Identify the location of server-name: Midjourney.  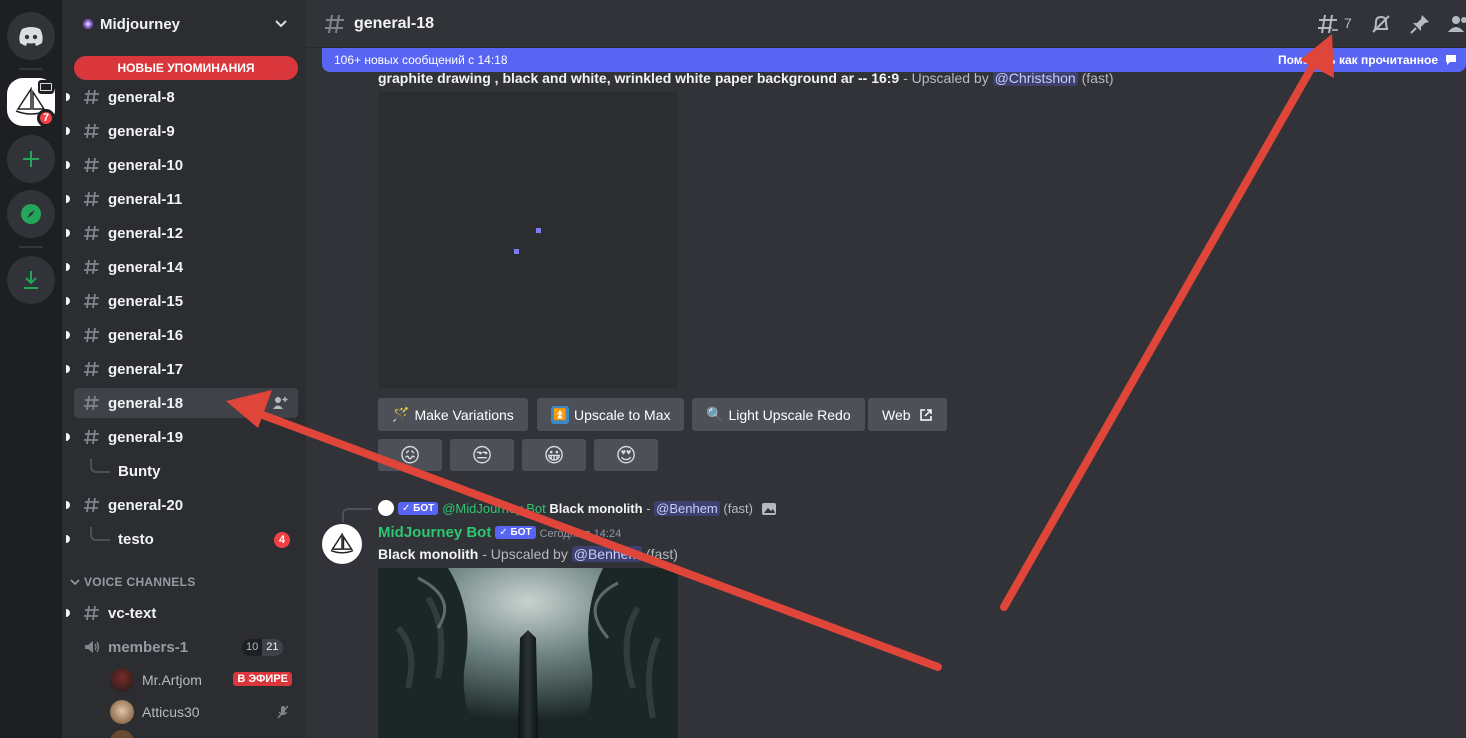
(140, 24).